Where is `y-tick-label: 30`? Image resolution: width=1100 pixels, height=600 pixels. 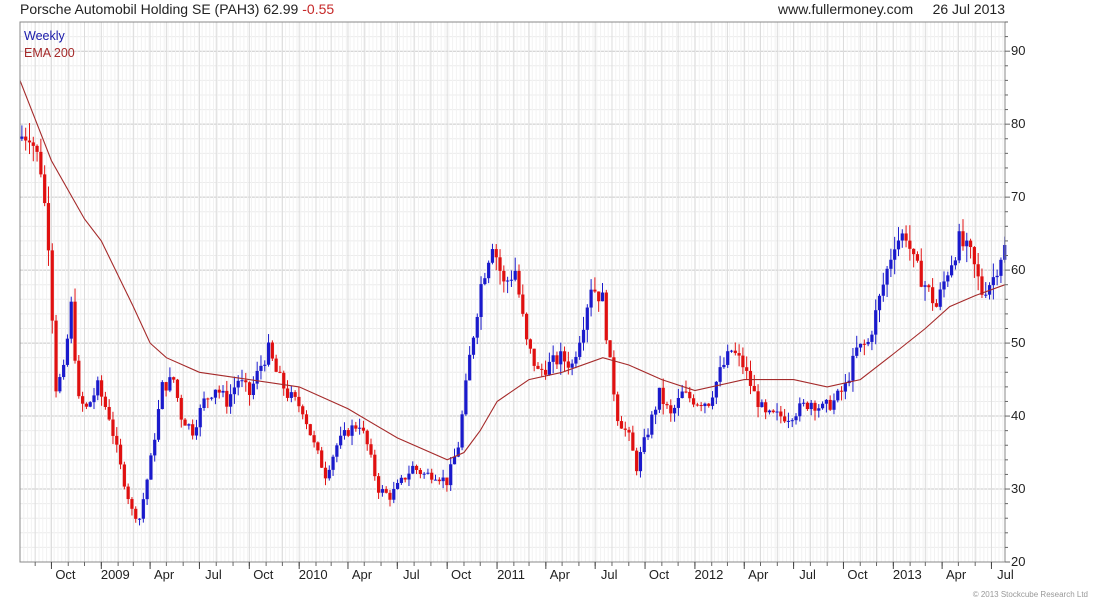
y-tick-label: 30 is located at coordinates (1018, 488).